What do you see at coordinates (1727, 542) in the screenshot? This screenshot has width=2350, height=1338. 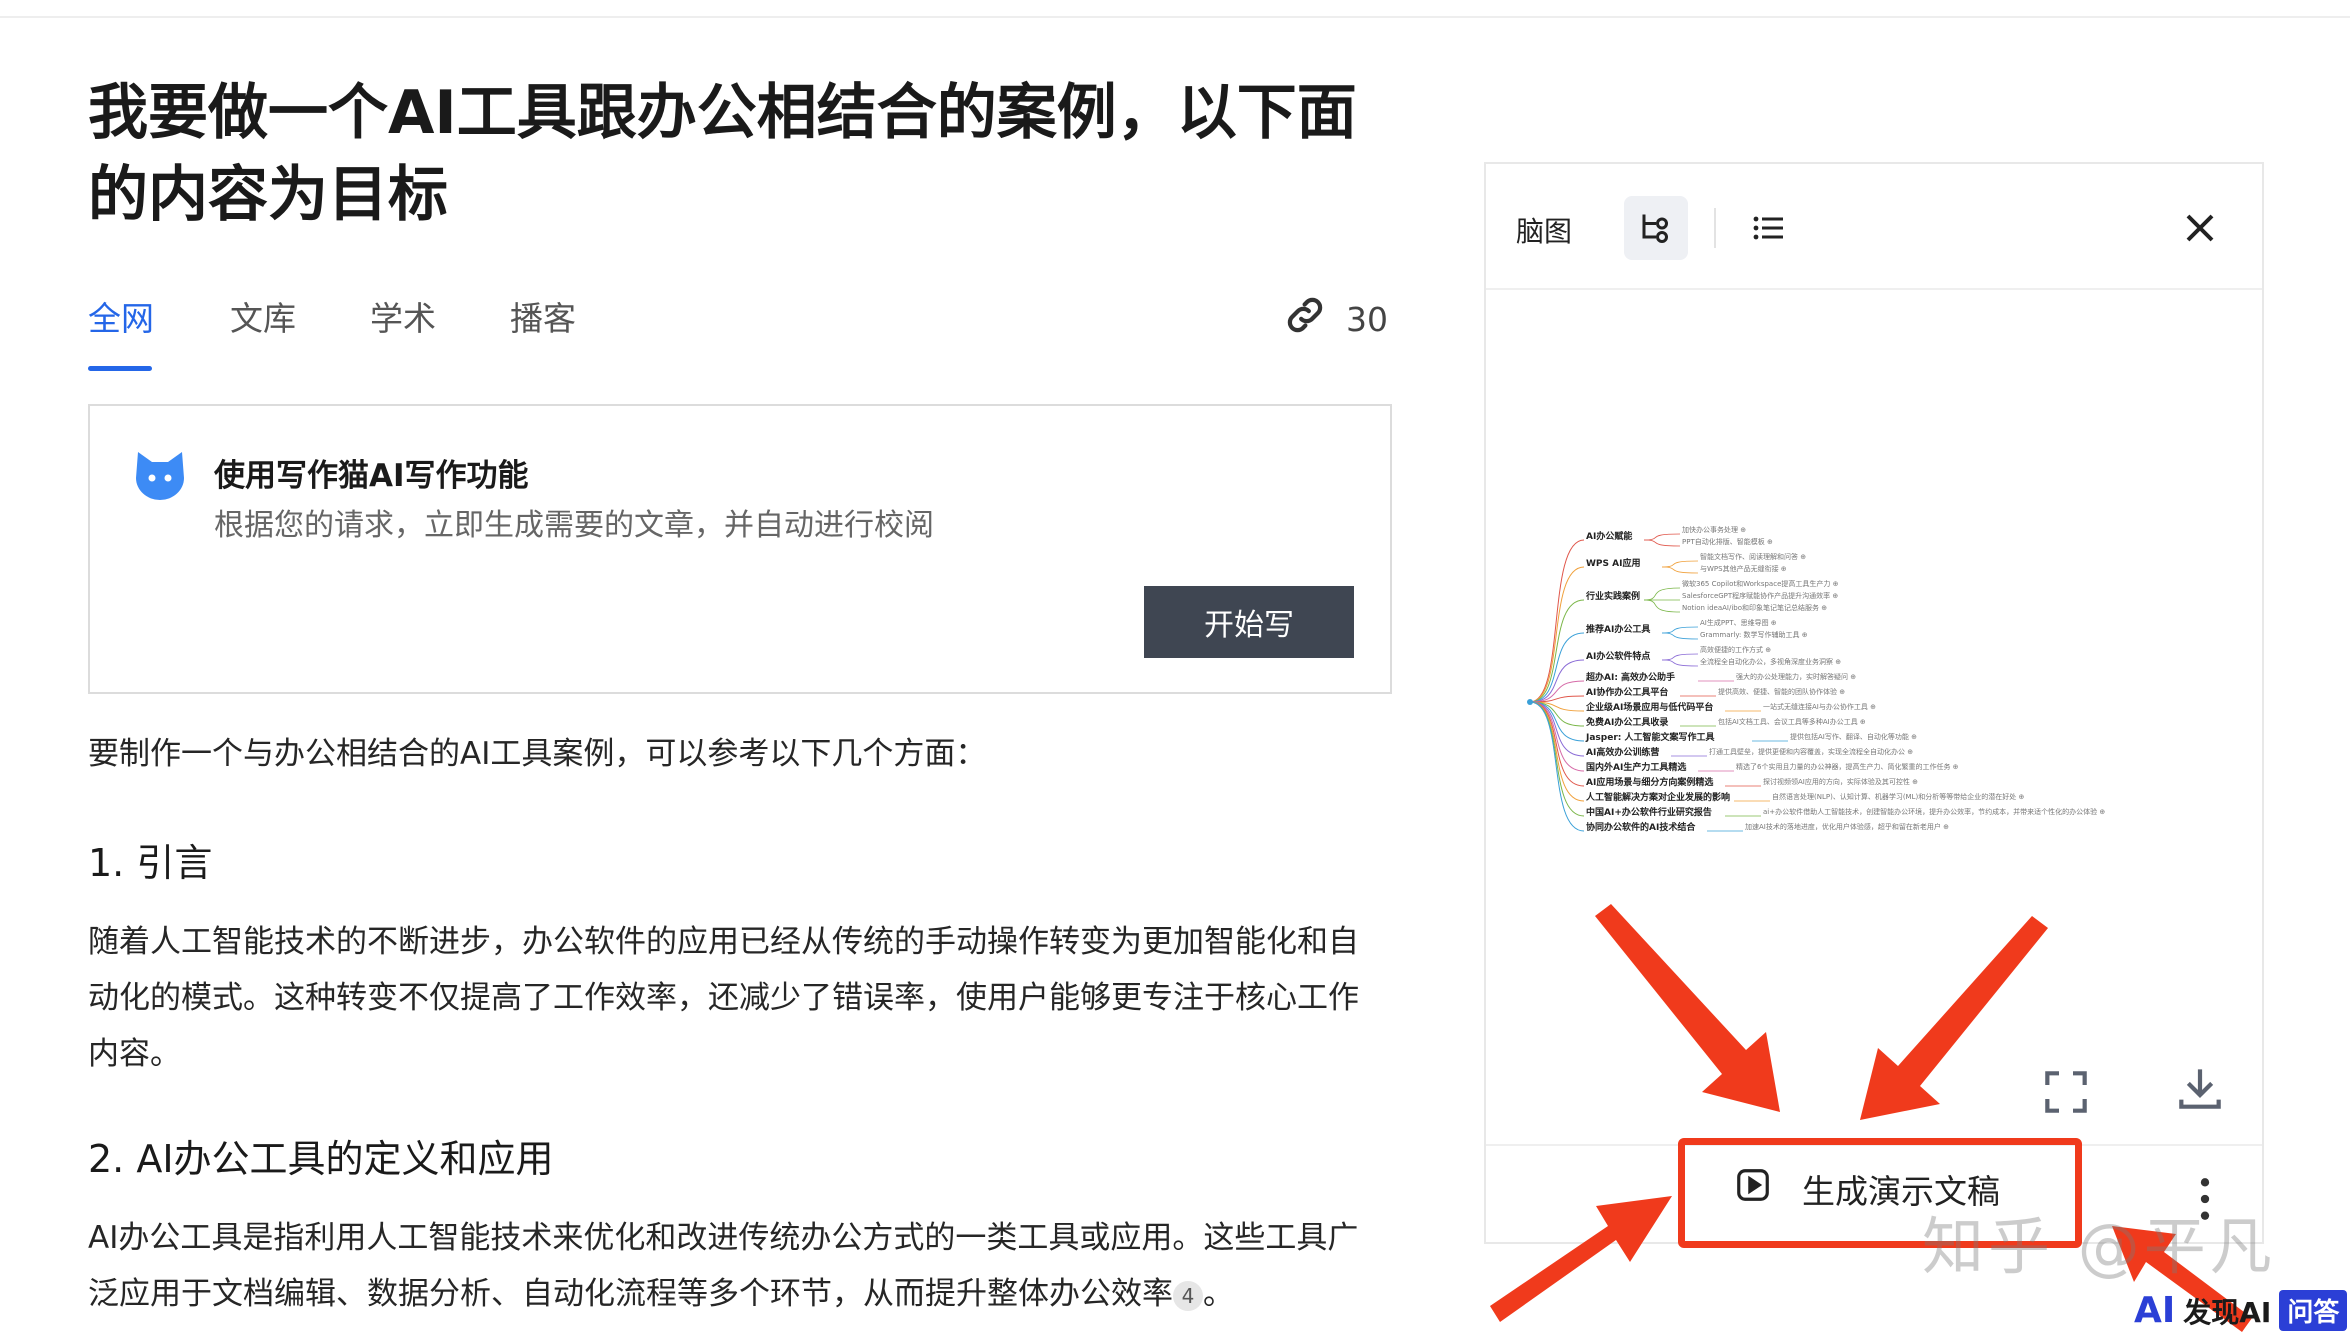 I see `mindmap-leaf: PPT自动化排版、智能模板 ⊕` at bounding box center [1727, 542].